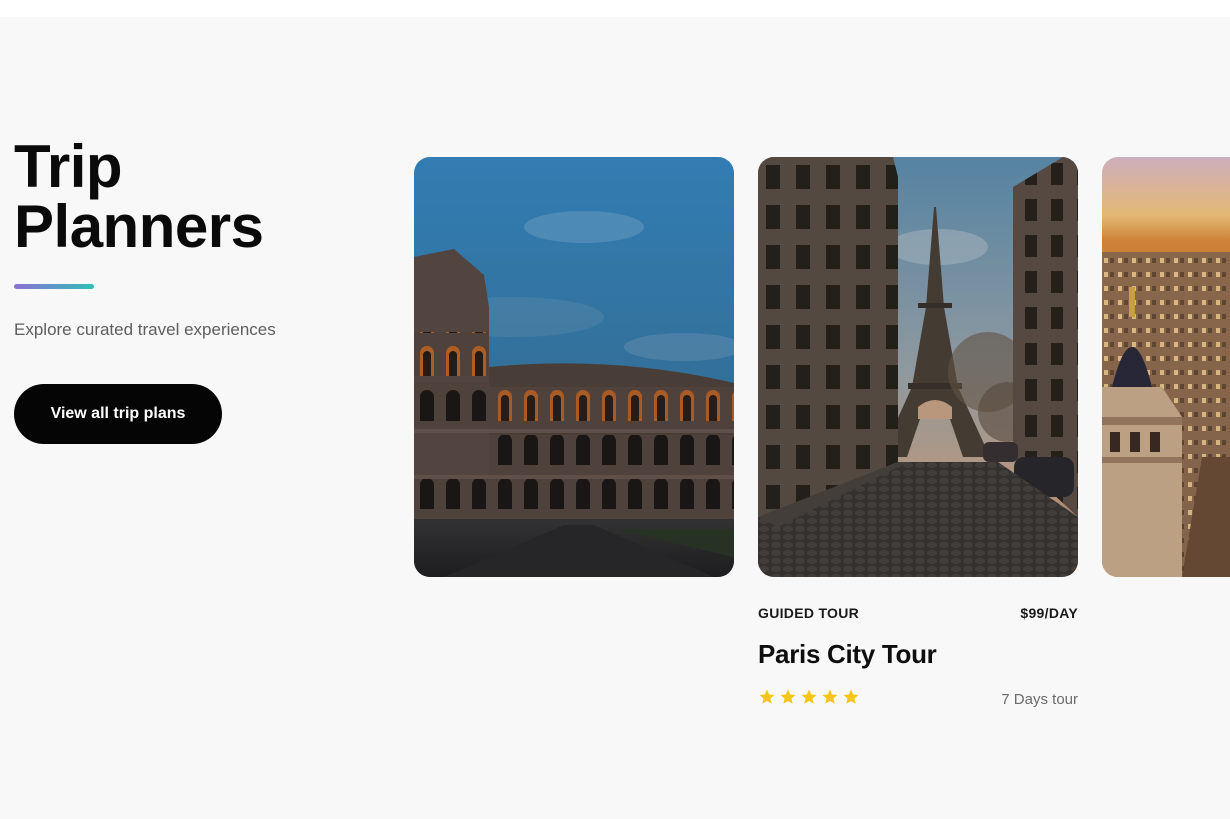 The width and height of the screenshot is (1230, 819). Describe the element at coordinates (68, 166) in the screenshot. I see `title-line-1: Trip` at that location.